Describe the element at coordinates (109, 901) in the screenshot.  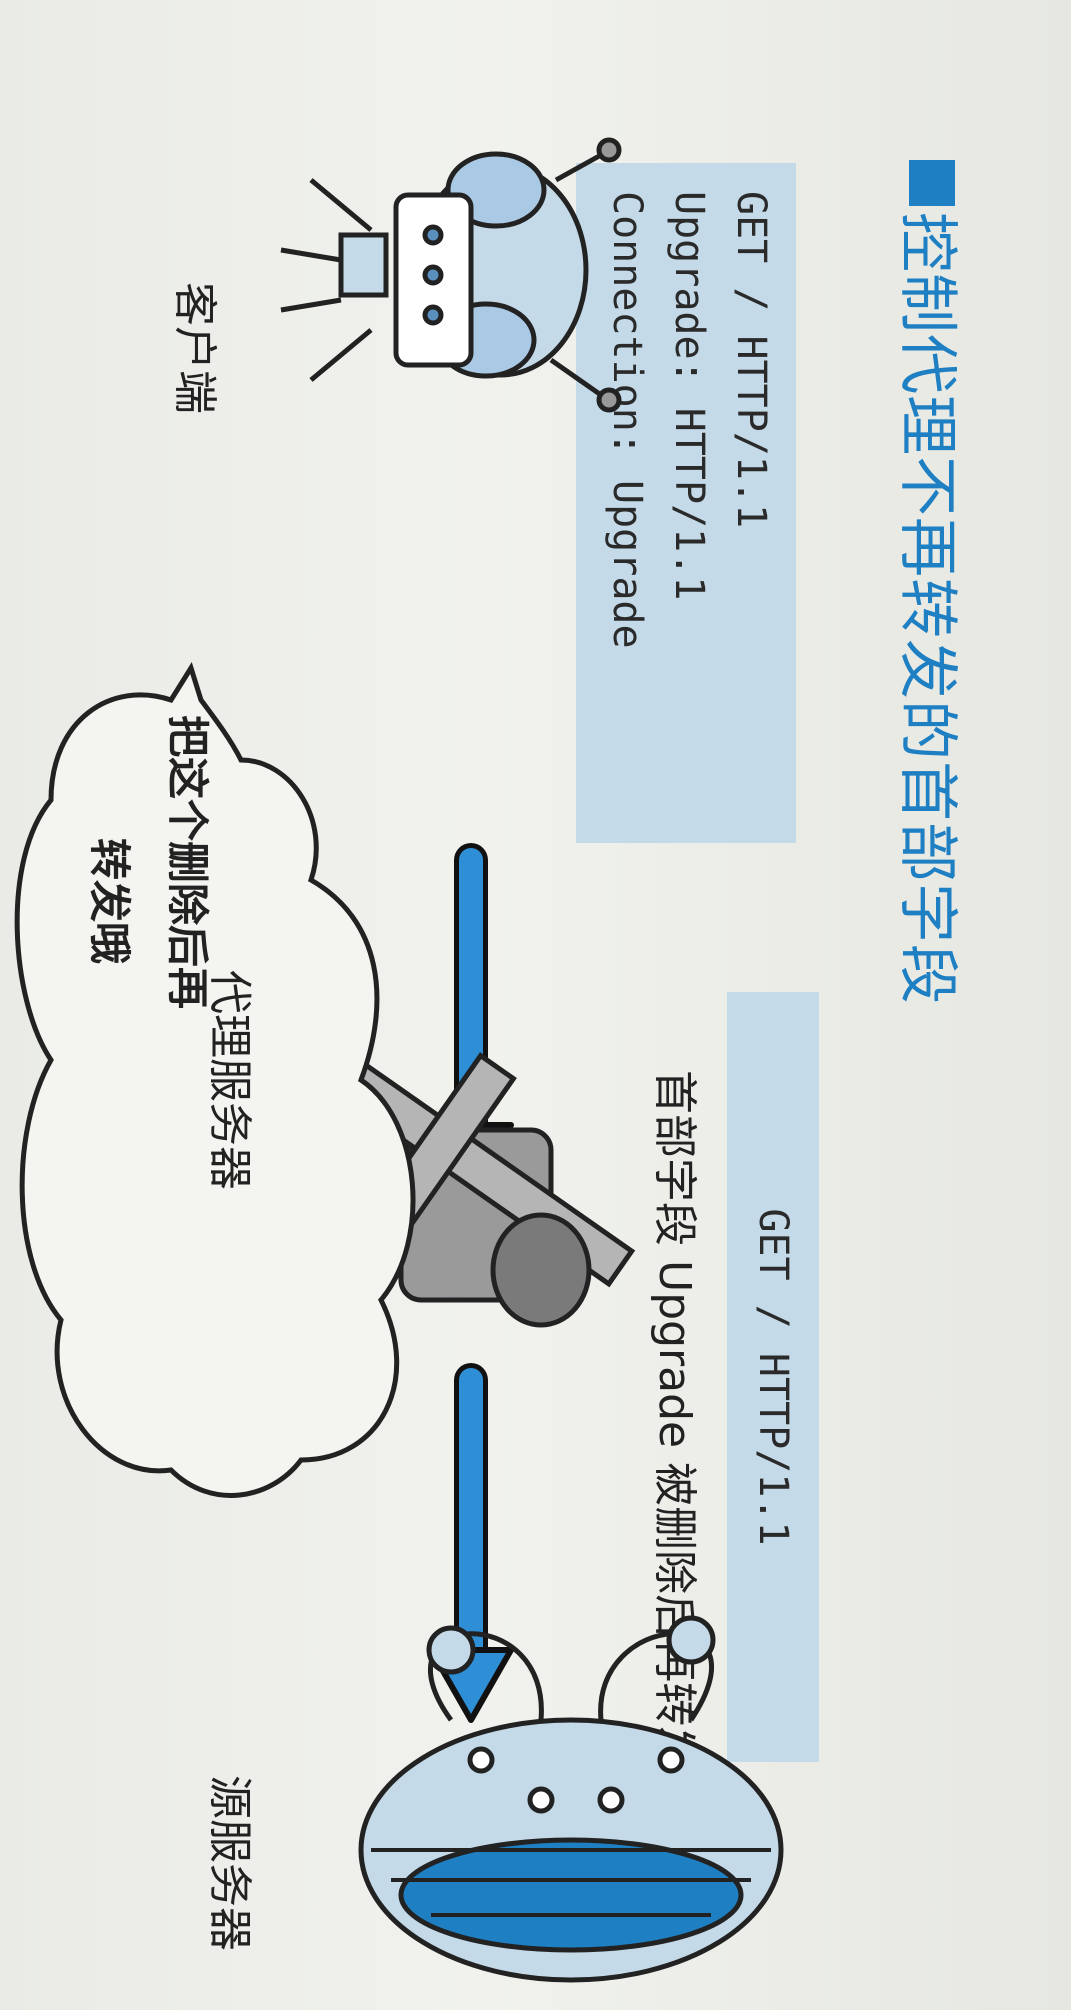
I see `bubble-text-line2: 转发哦` at that location.